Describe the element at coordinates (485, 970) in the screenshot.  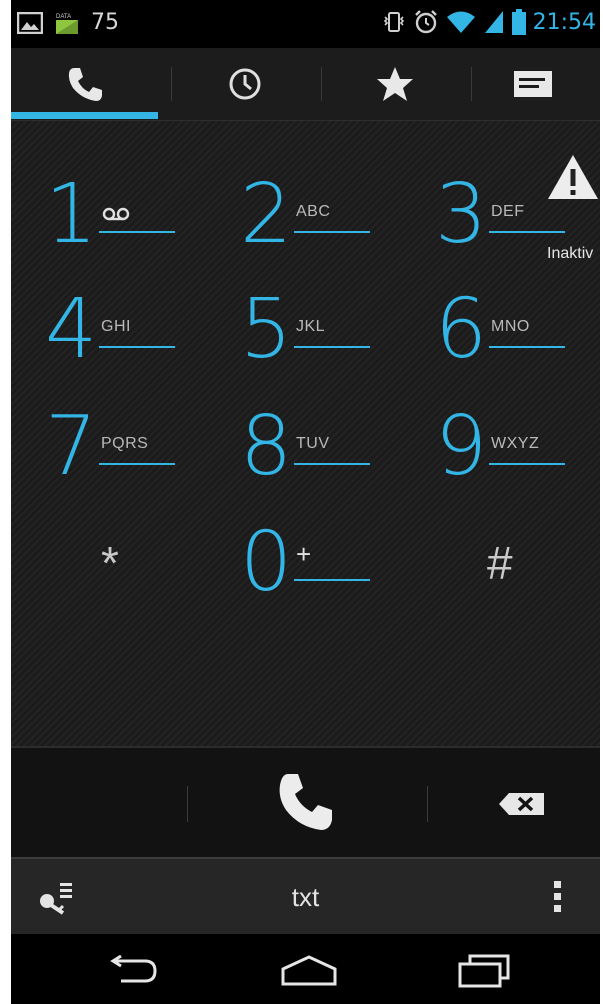
I see `recent-apps-icon` at that location.